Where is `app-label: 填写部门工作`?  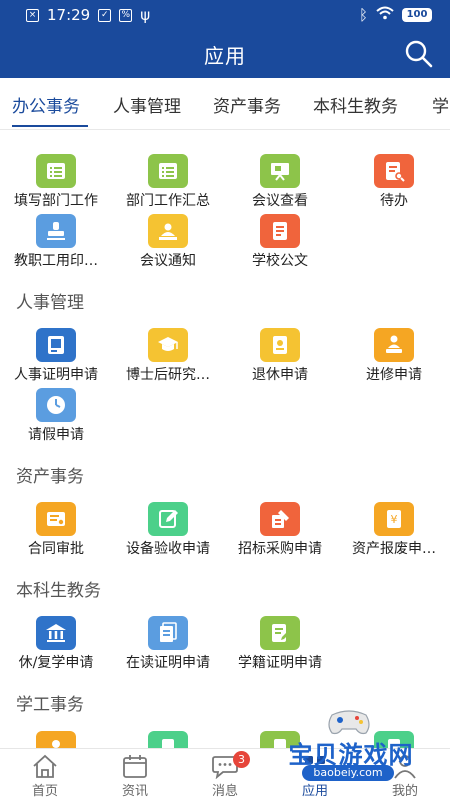
app-label: 填写部门工作 is located at coordinates (56, 201).